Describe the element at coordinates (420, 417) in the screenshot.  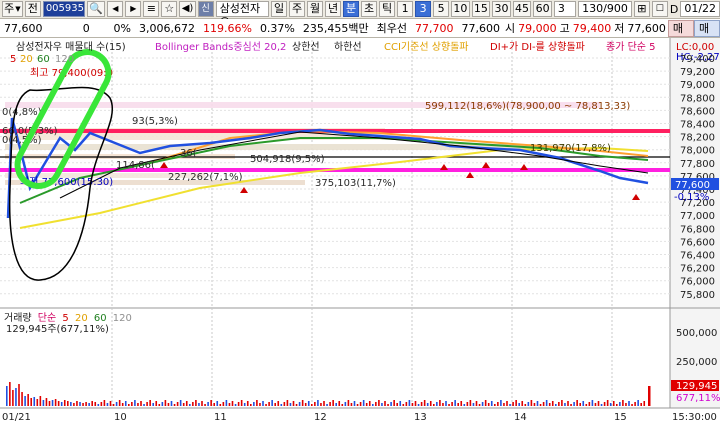
I see `time-label-13: 13` at that location.